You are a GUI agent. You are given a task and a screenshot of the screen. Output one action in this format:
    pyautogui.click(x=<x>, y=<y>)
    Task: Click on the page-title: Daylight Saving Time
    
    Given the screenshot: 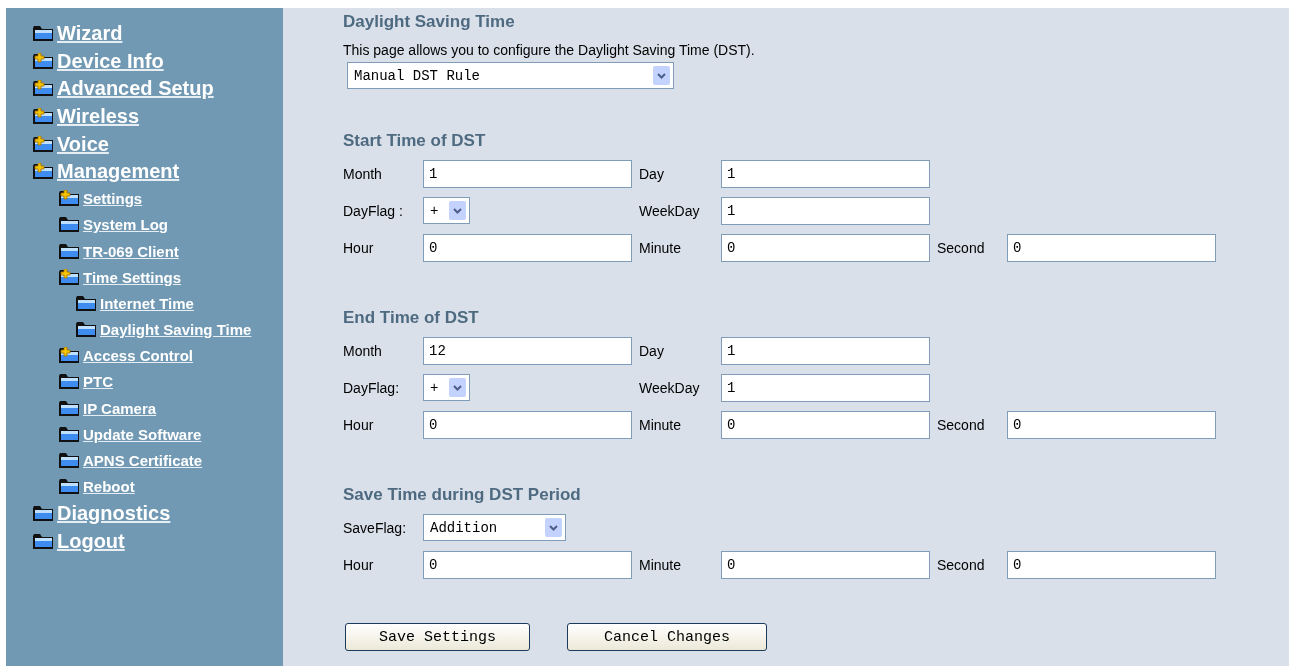 What is the action you would take?
    pyautogui.click(x=429, y=22)
    